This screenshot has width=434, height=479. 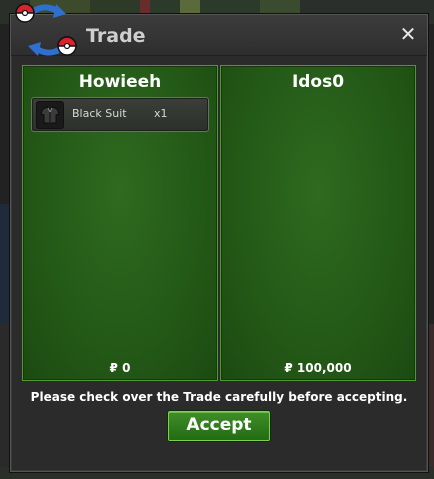 What do you see at coordinates (120, 82) in the screenshot?
I see `player-name: Howieeh` at bounding box center [120, 82].